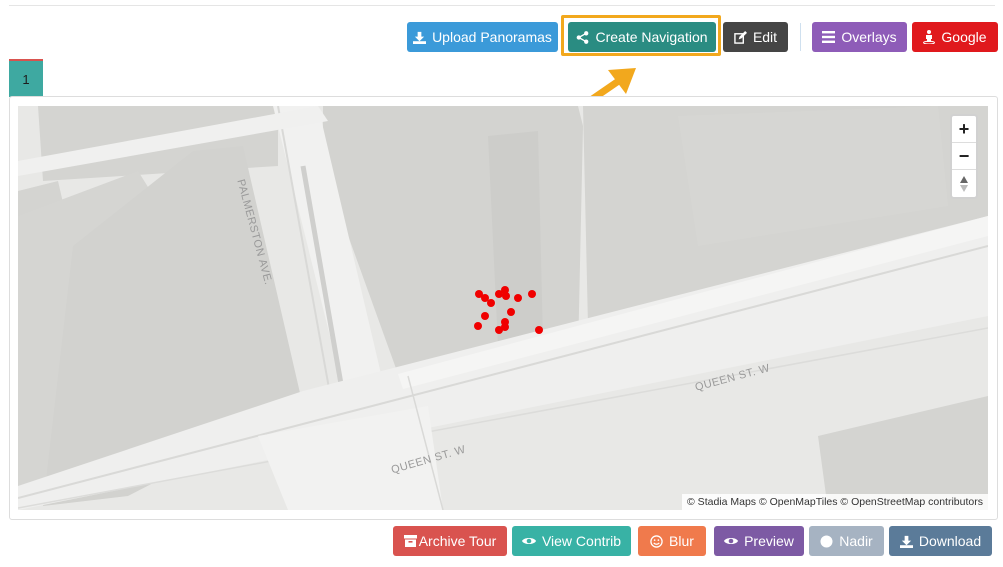 Image resolution: width=1003 pixels, height=567 pixels. What do you see at coordinates (583, 37) in the screenshot?
I see `share-icon` at bounding box center [583, 37].